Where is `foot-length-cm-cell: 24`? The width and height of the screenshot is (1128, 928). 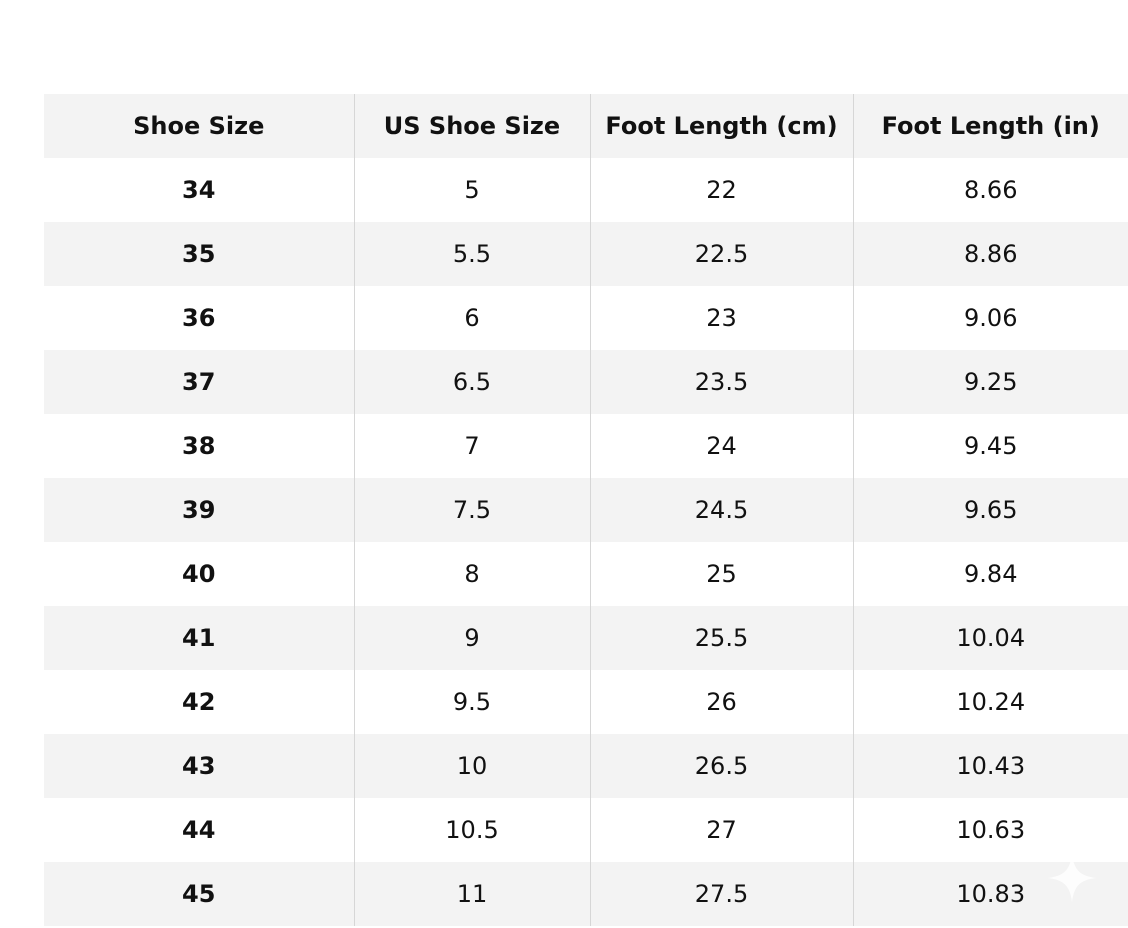 foot-length-cm-cell: 24 is located at coordinates (721, 446).